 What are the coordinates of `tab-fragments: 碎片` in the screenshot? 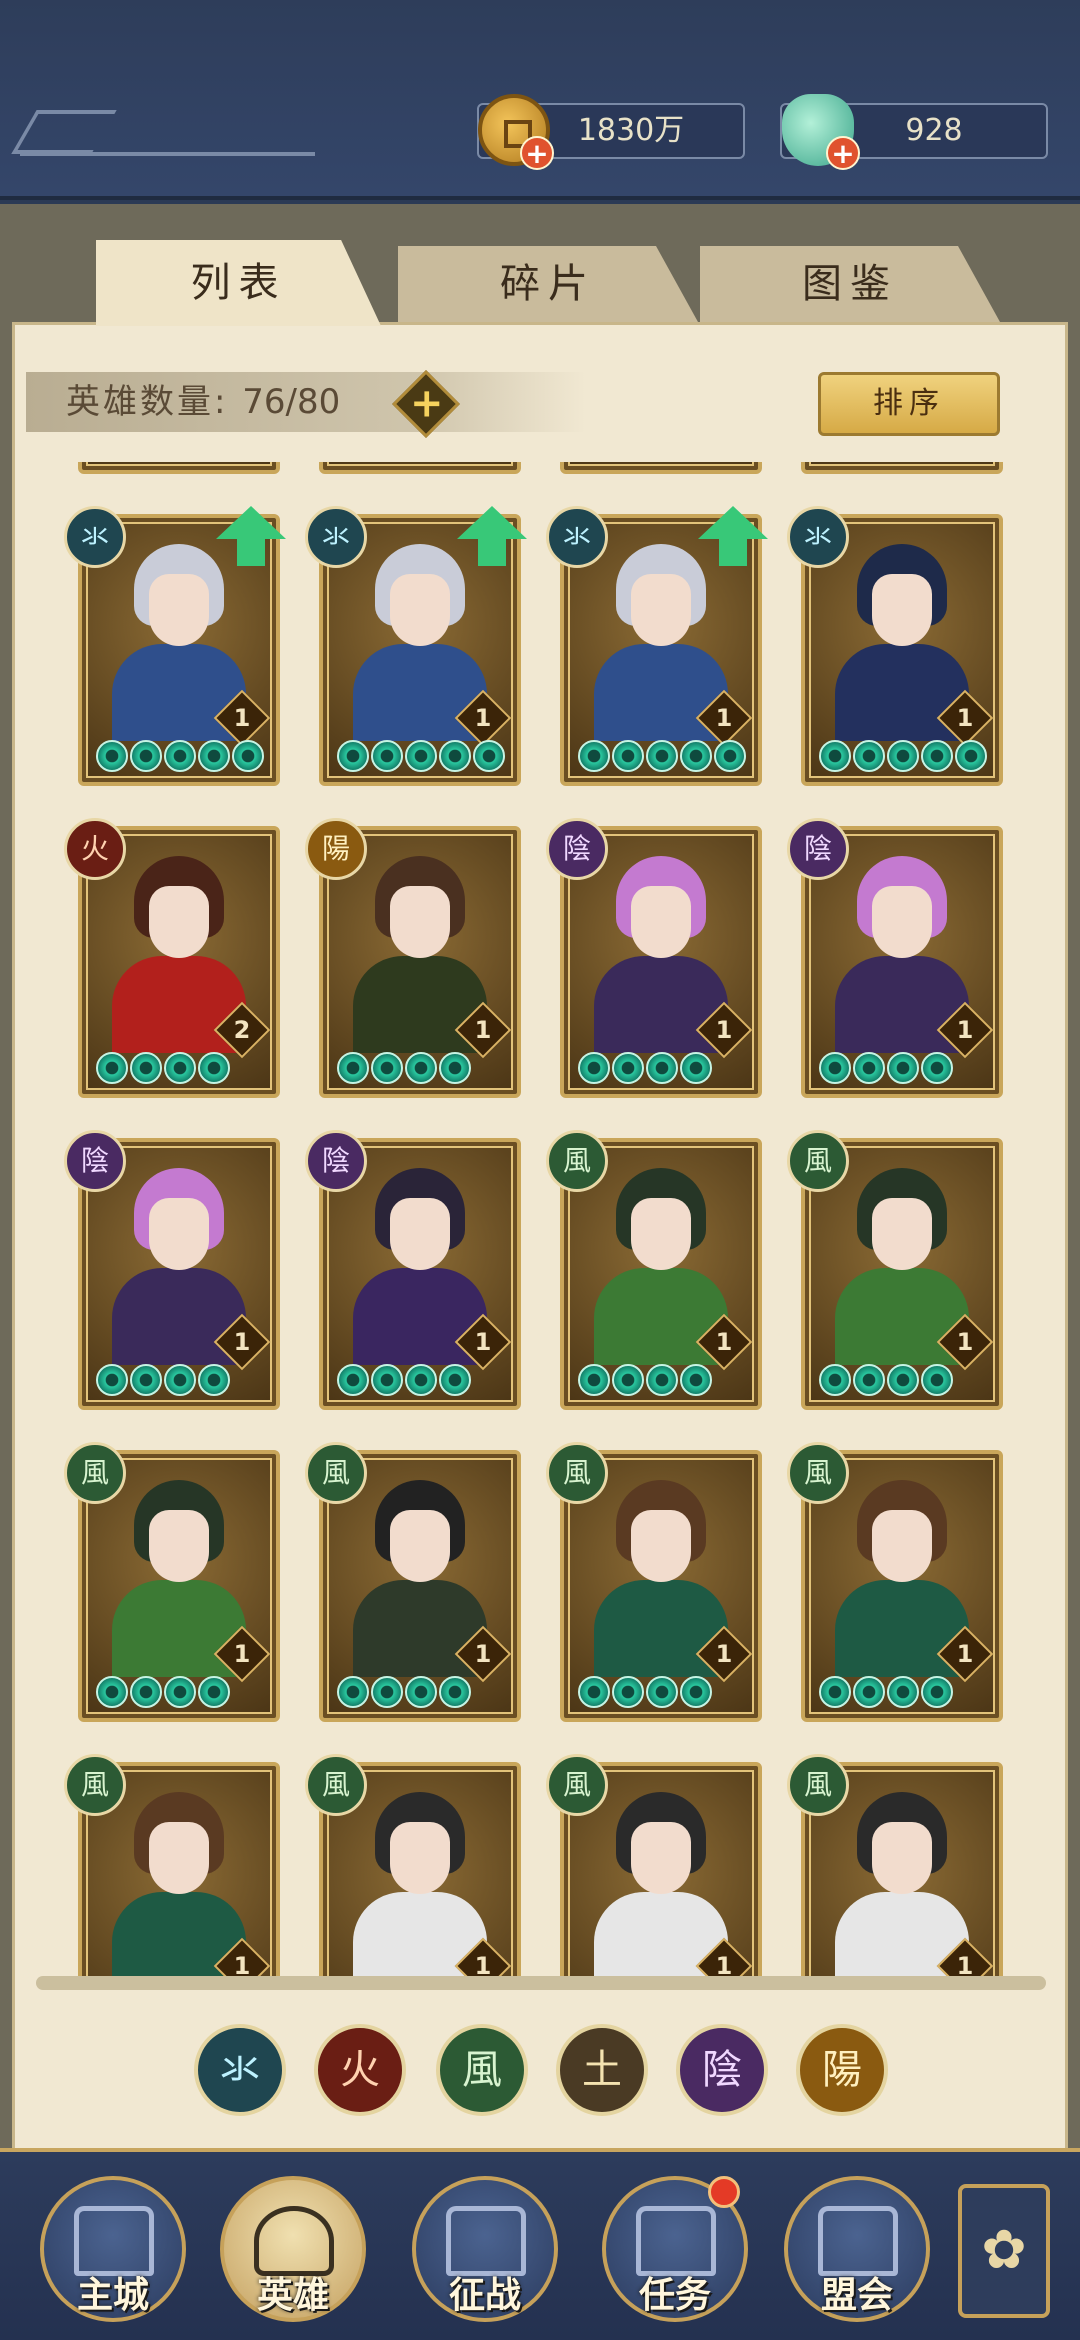 It's located at (548, 284).